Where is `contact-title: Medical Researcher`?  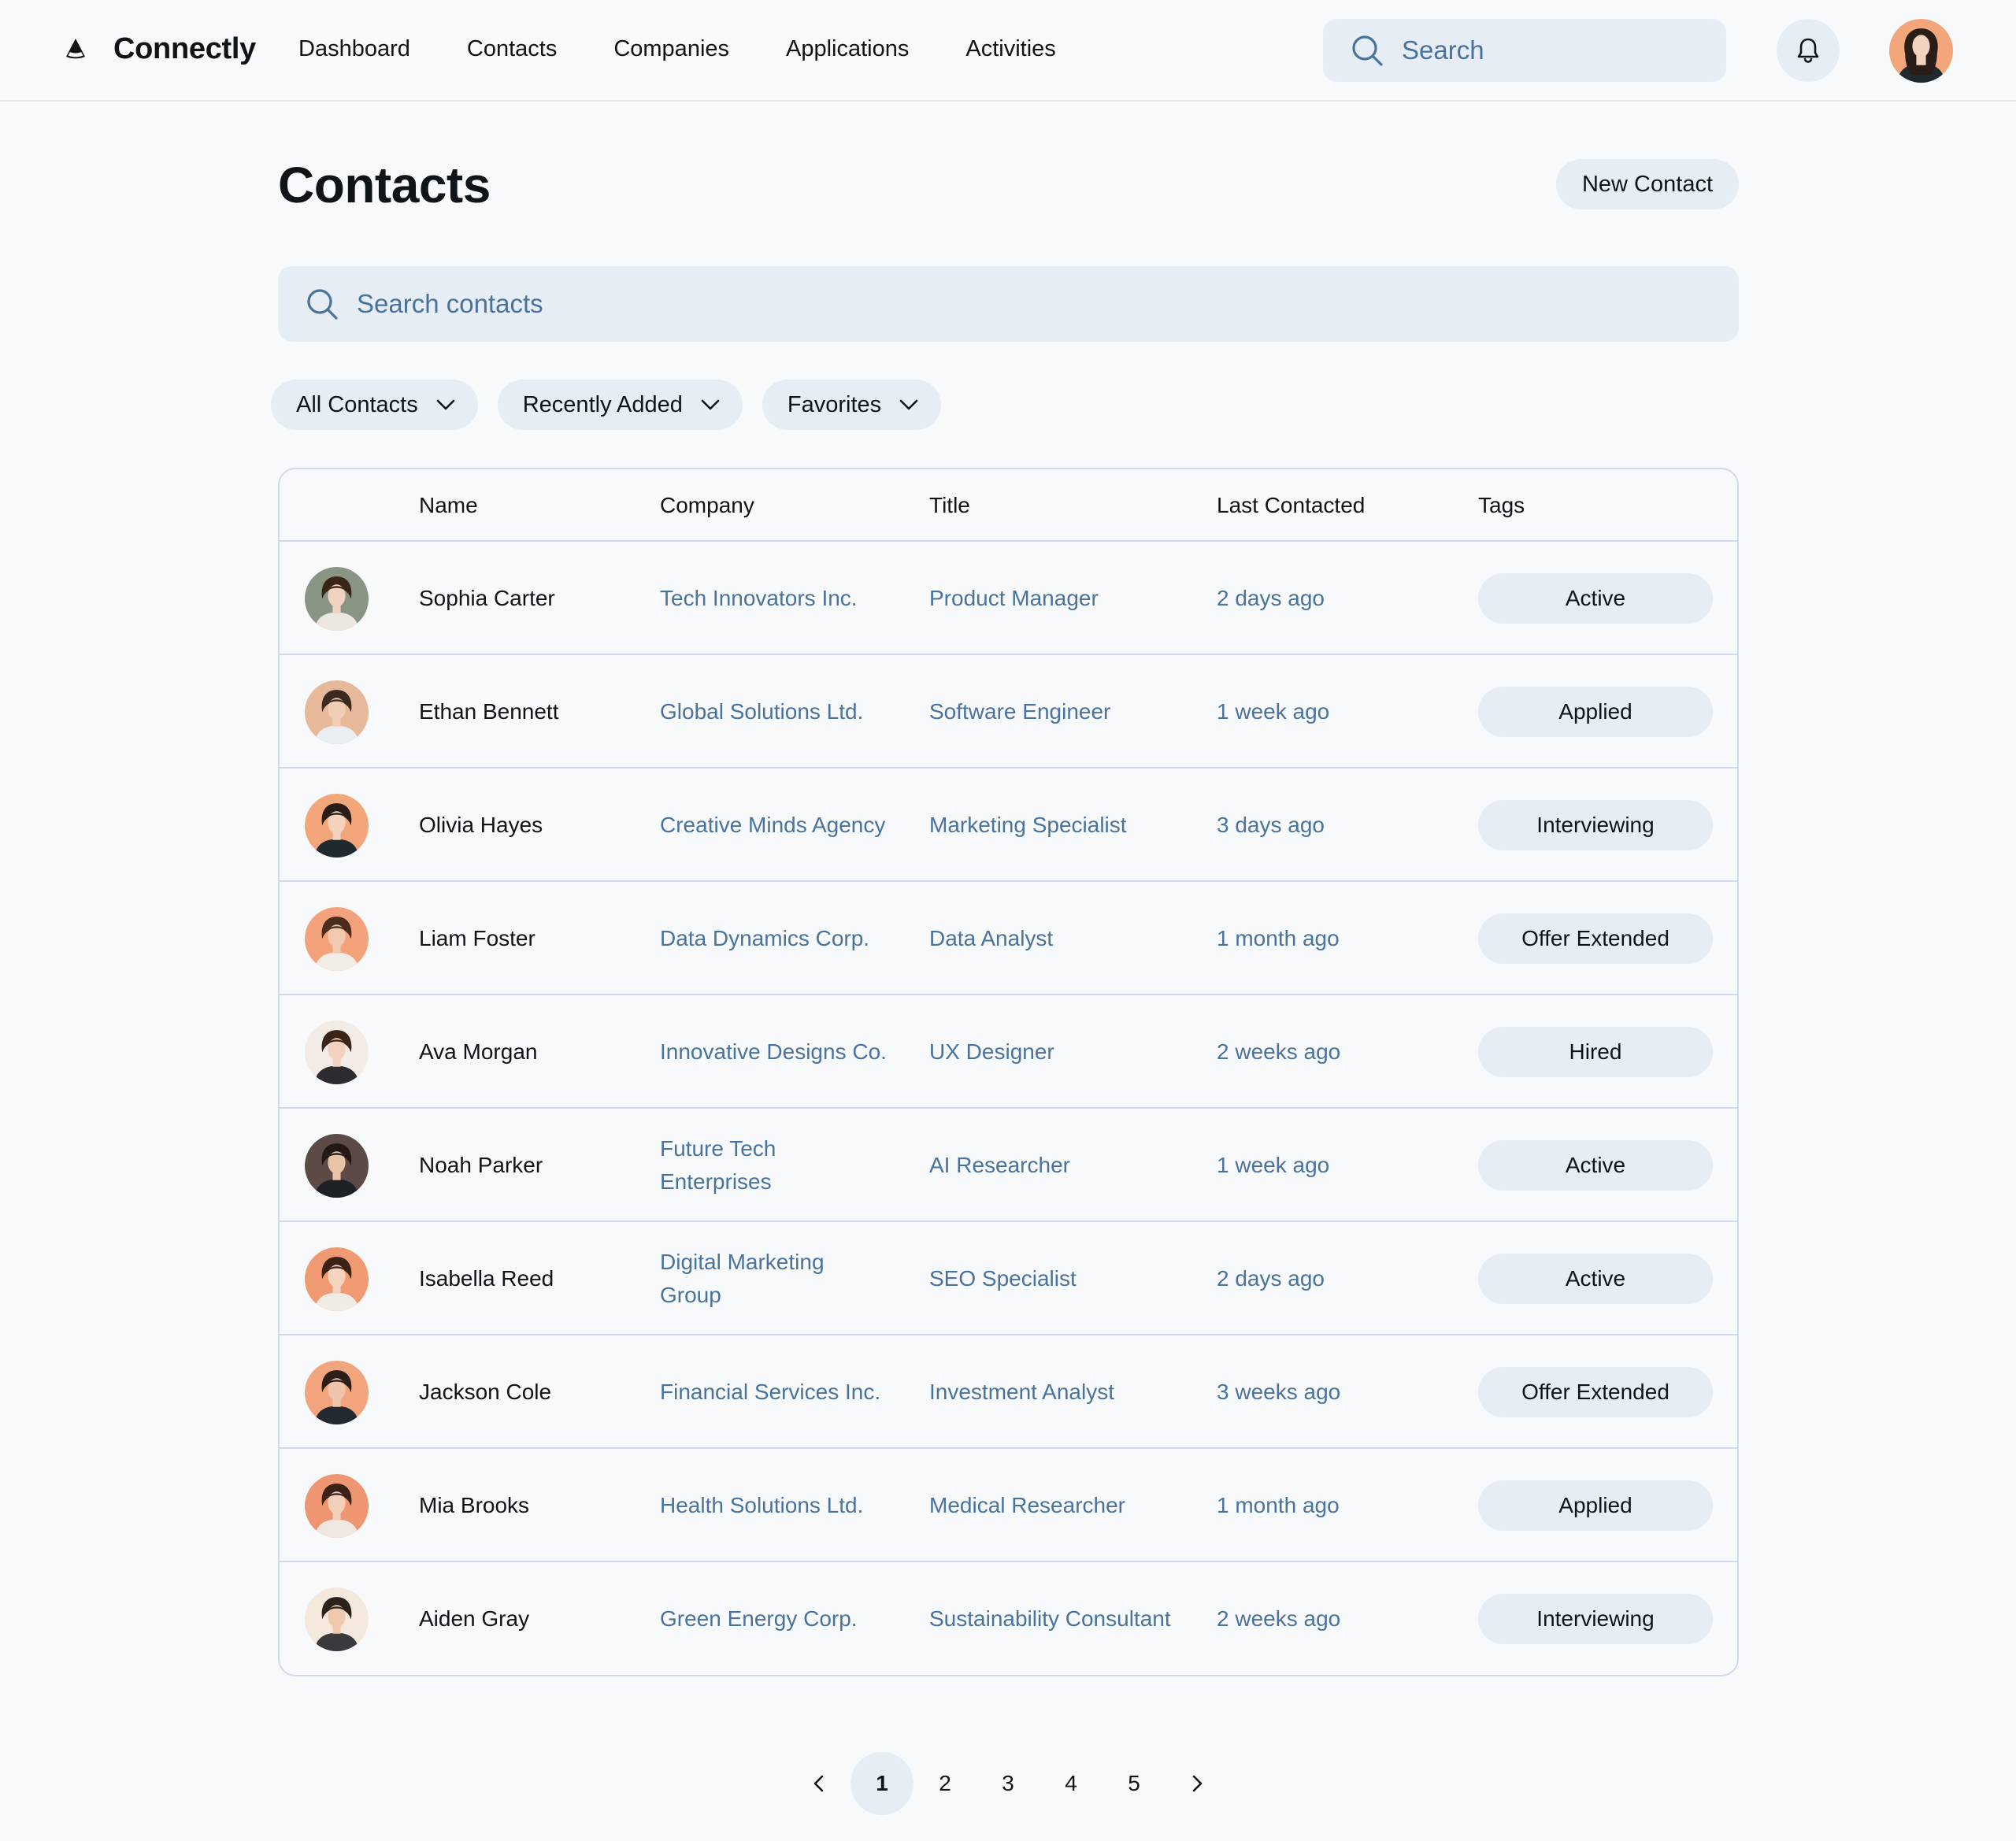
contact-title: Medical Researcher is located at coordinates (1027, 1505).